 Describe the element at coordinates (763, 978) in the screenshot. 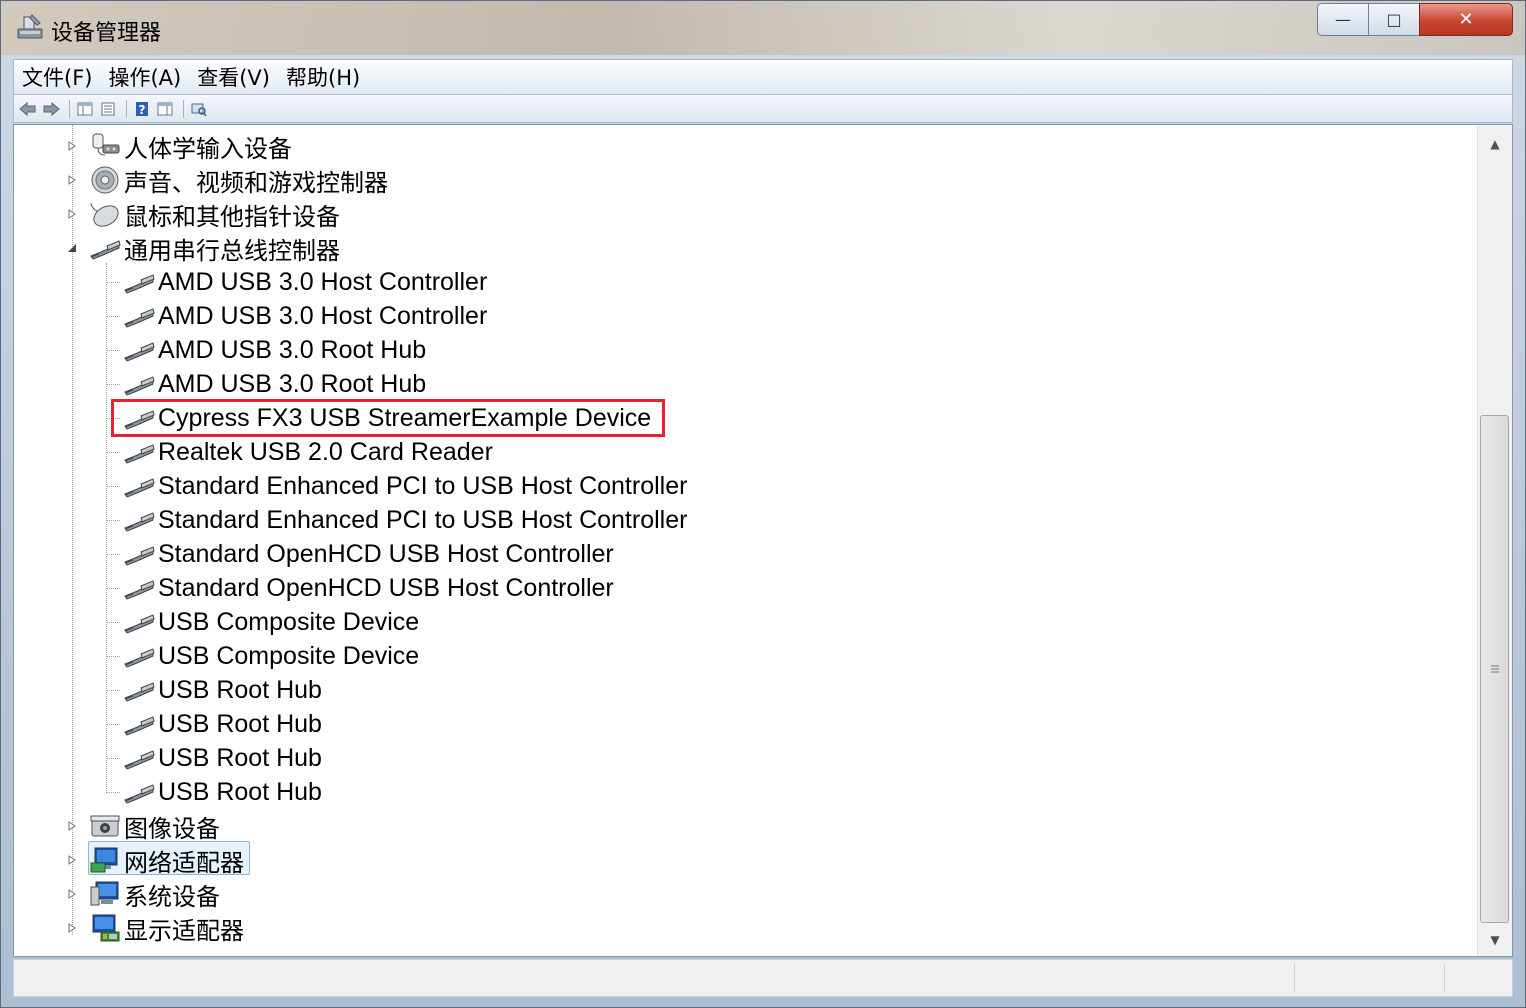

I see `status-bar` at that location.